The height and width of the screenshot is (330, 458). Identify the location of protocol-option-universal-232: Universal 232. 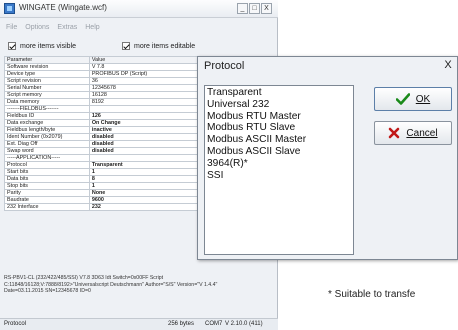
(280, 105).